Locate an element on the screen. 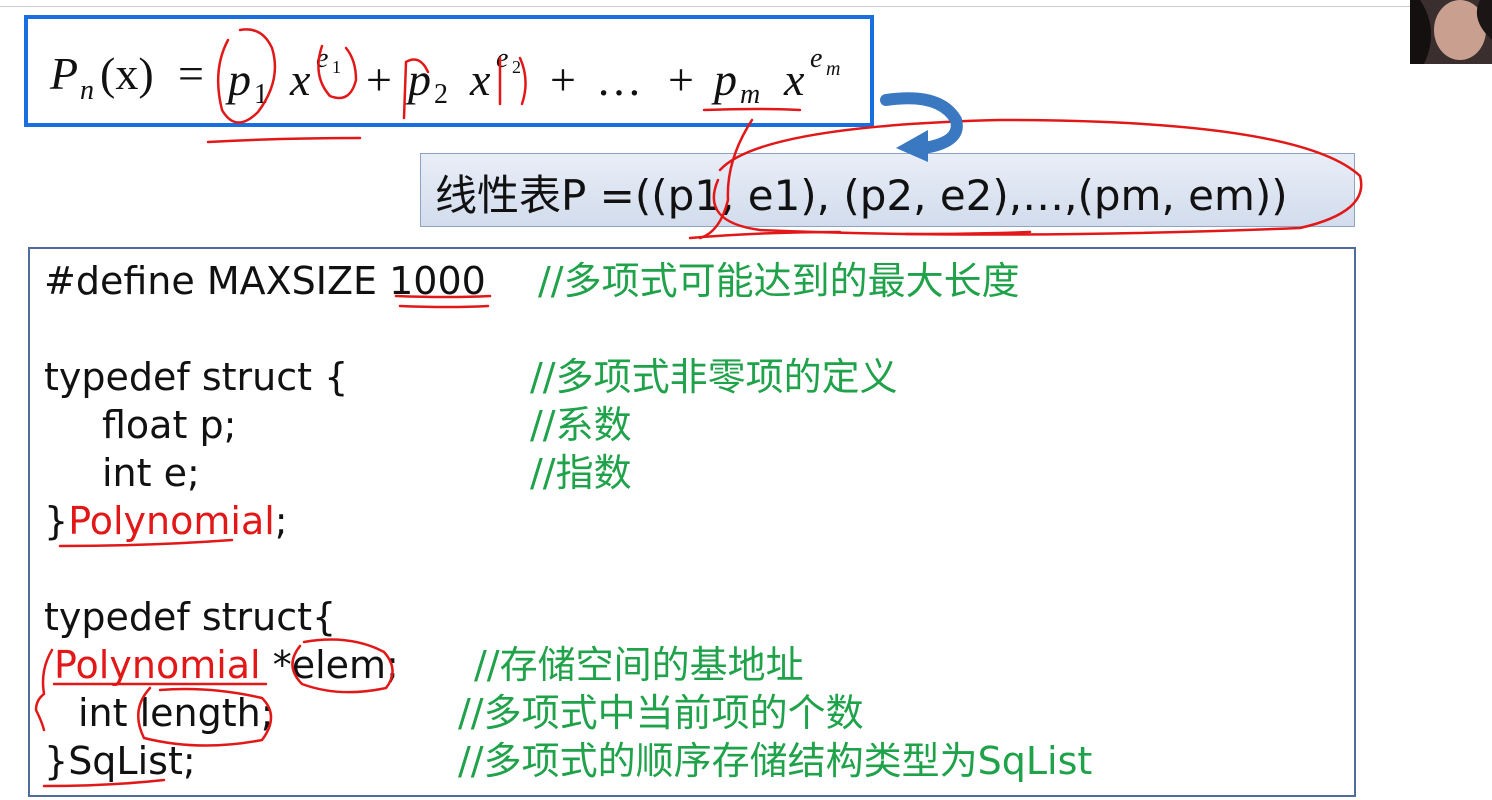 This screenshot has height=800, width=1492. struct2-name: SqList; is located at coordinates (132, 761).